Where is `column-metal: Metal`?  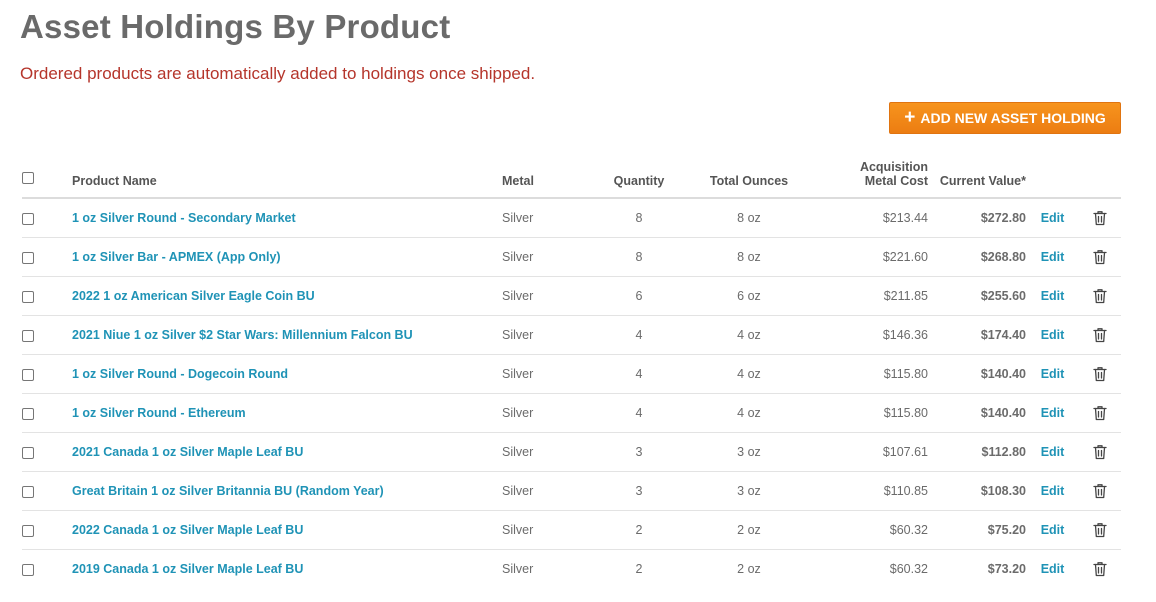 column-metal: Metal is located at coordinates (547, 178).